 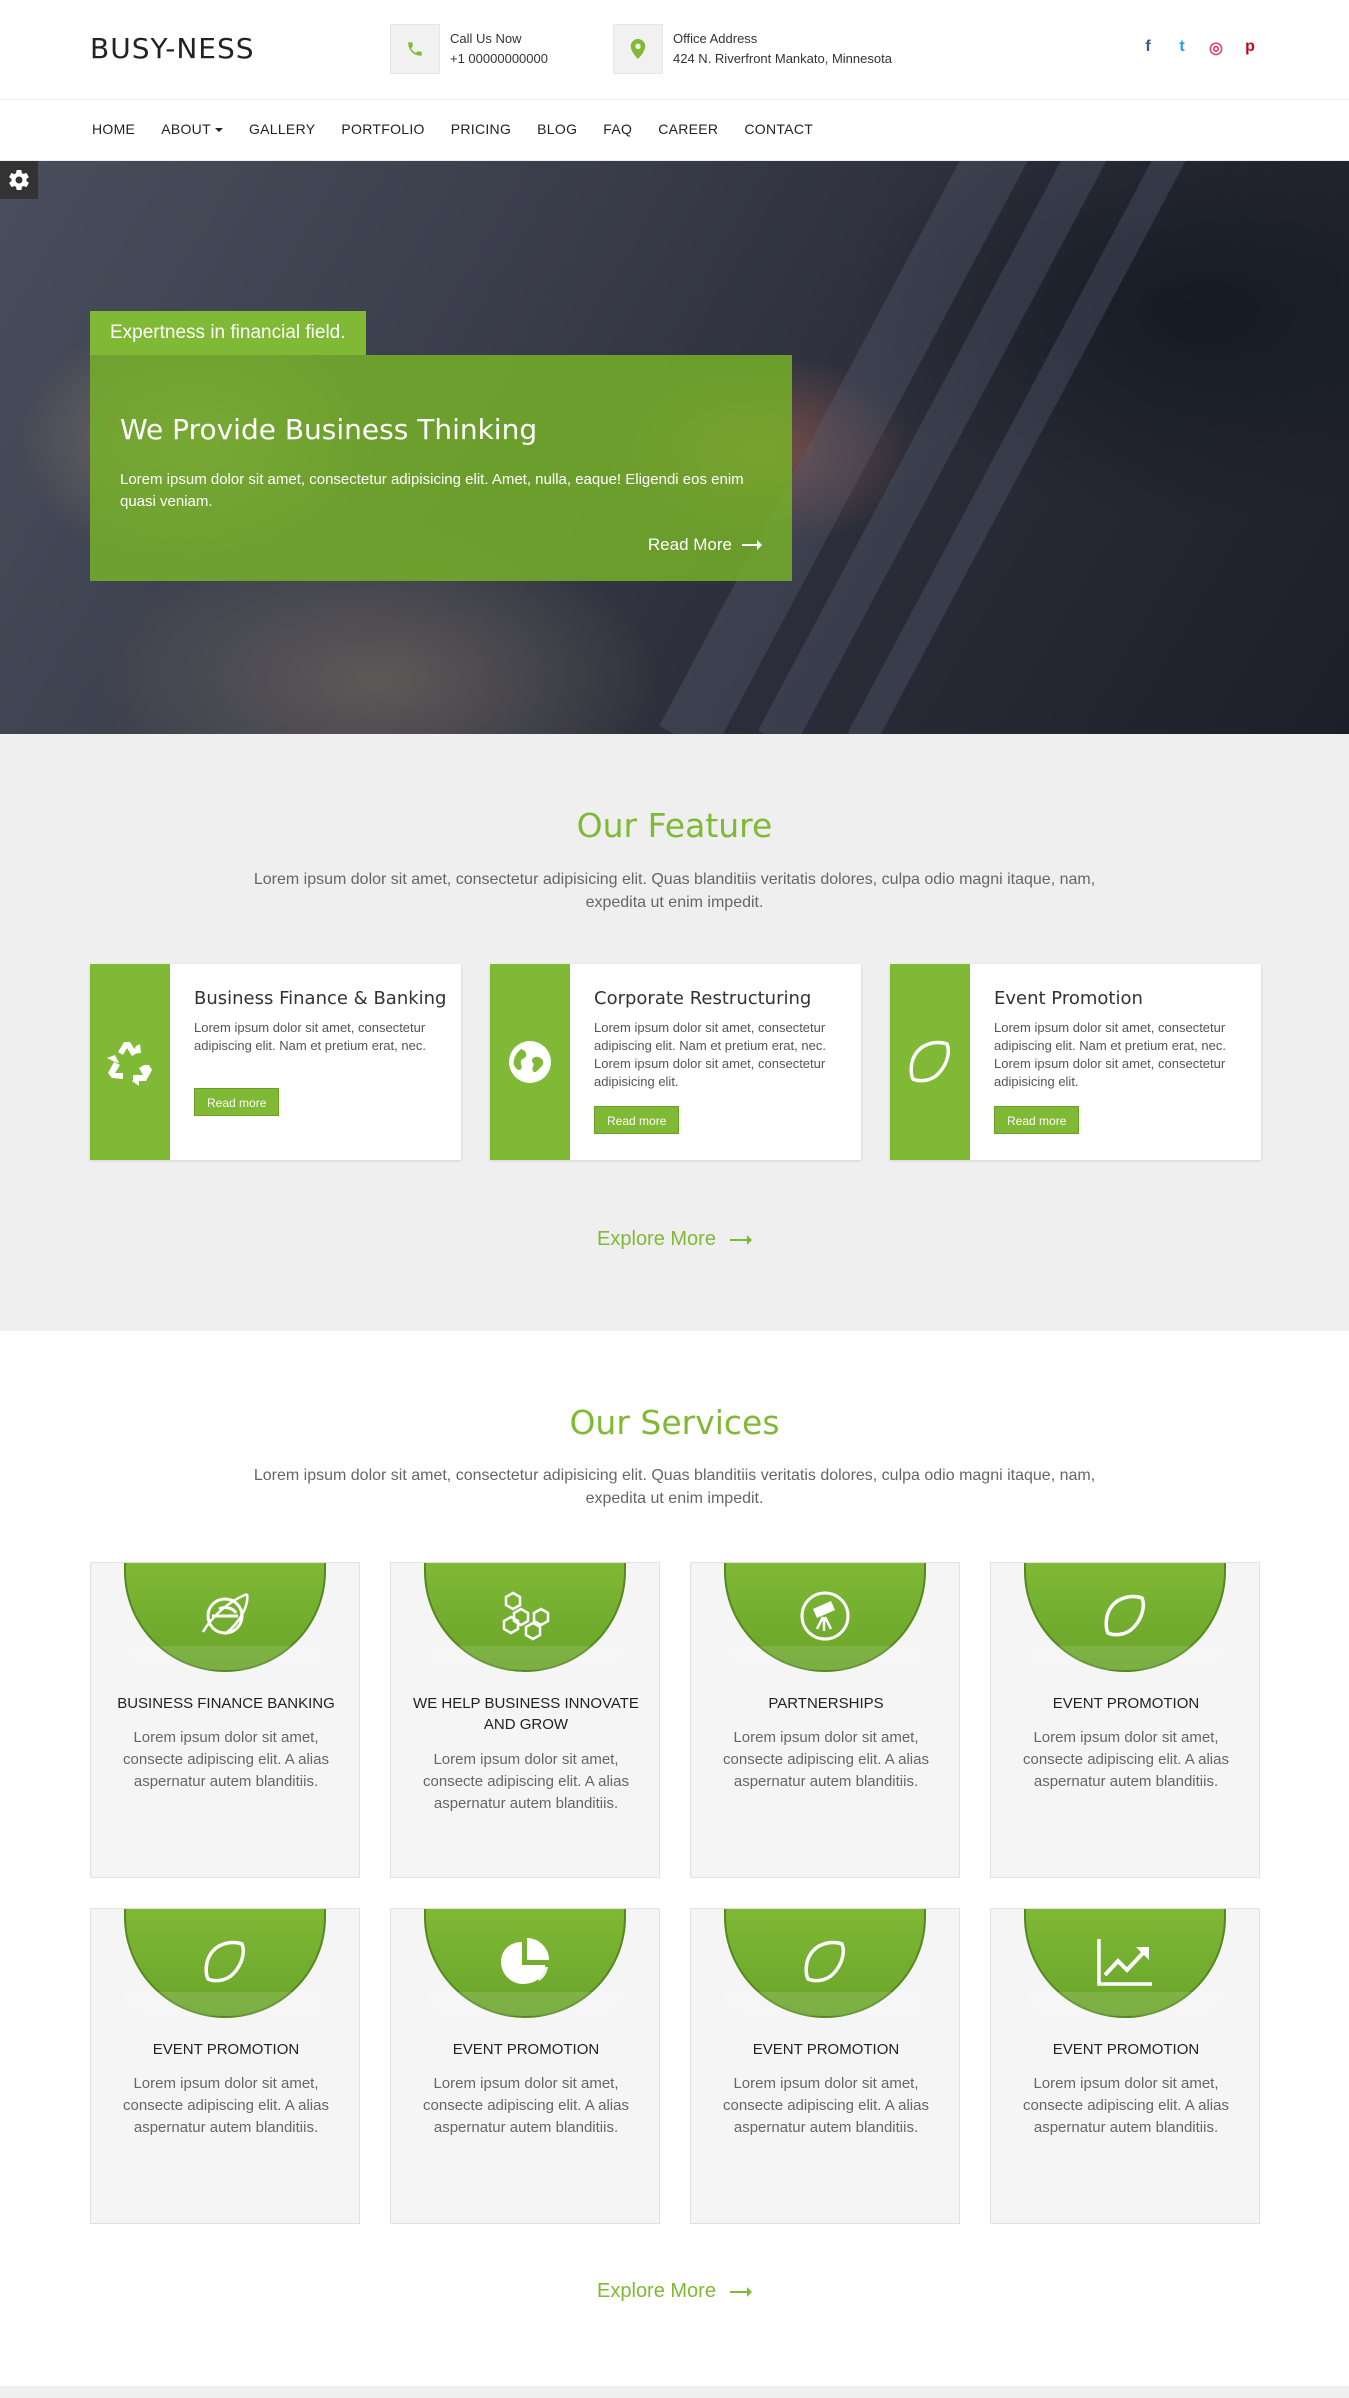 I want to click on service-title: BUSINESS FINANCE BANKING, so click(x=226, y=1703).